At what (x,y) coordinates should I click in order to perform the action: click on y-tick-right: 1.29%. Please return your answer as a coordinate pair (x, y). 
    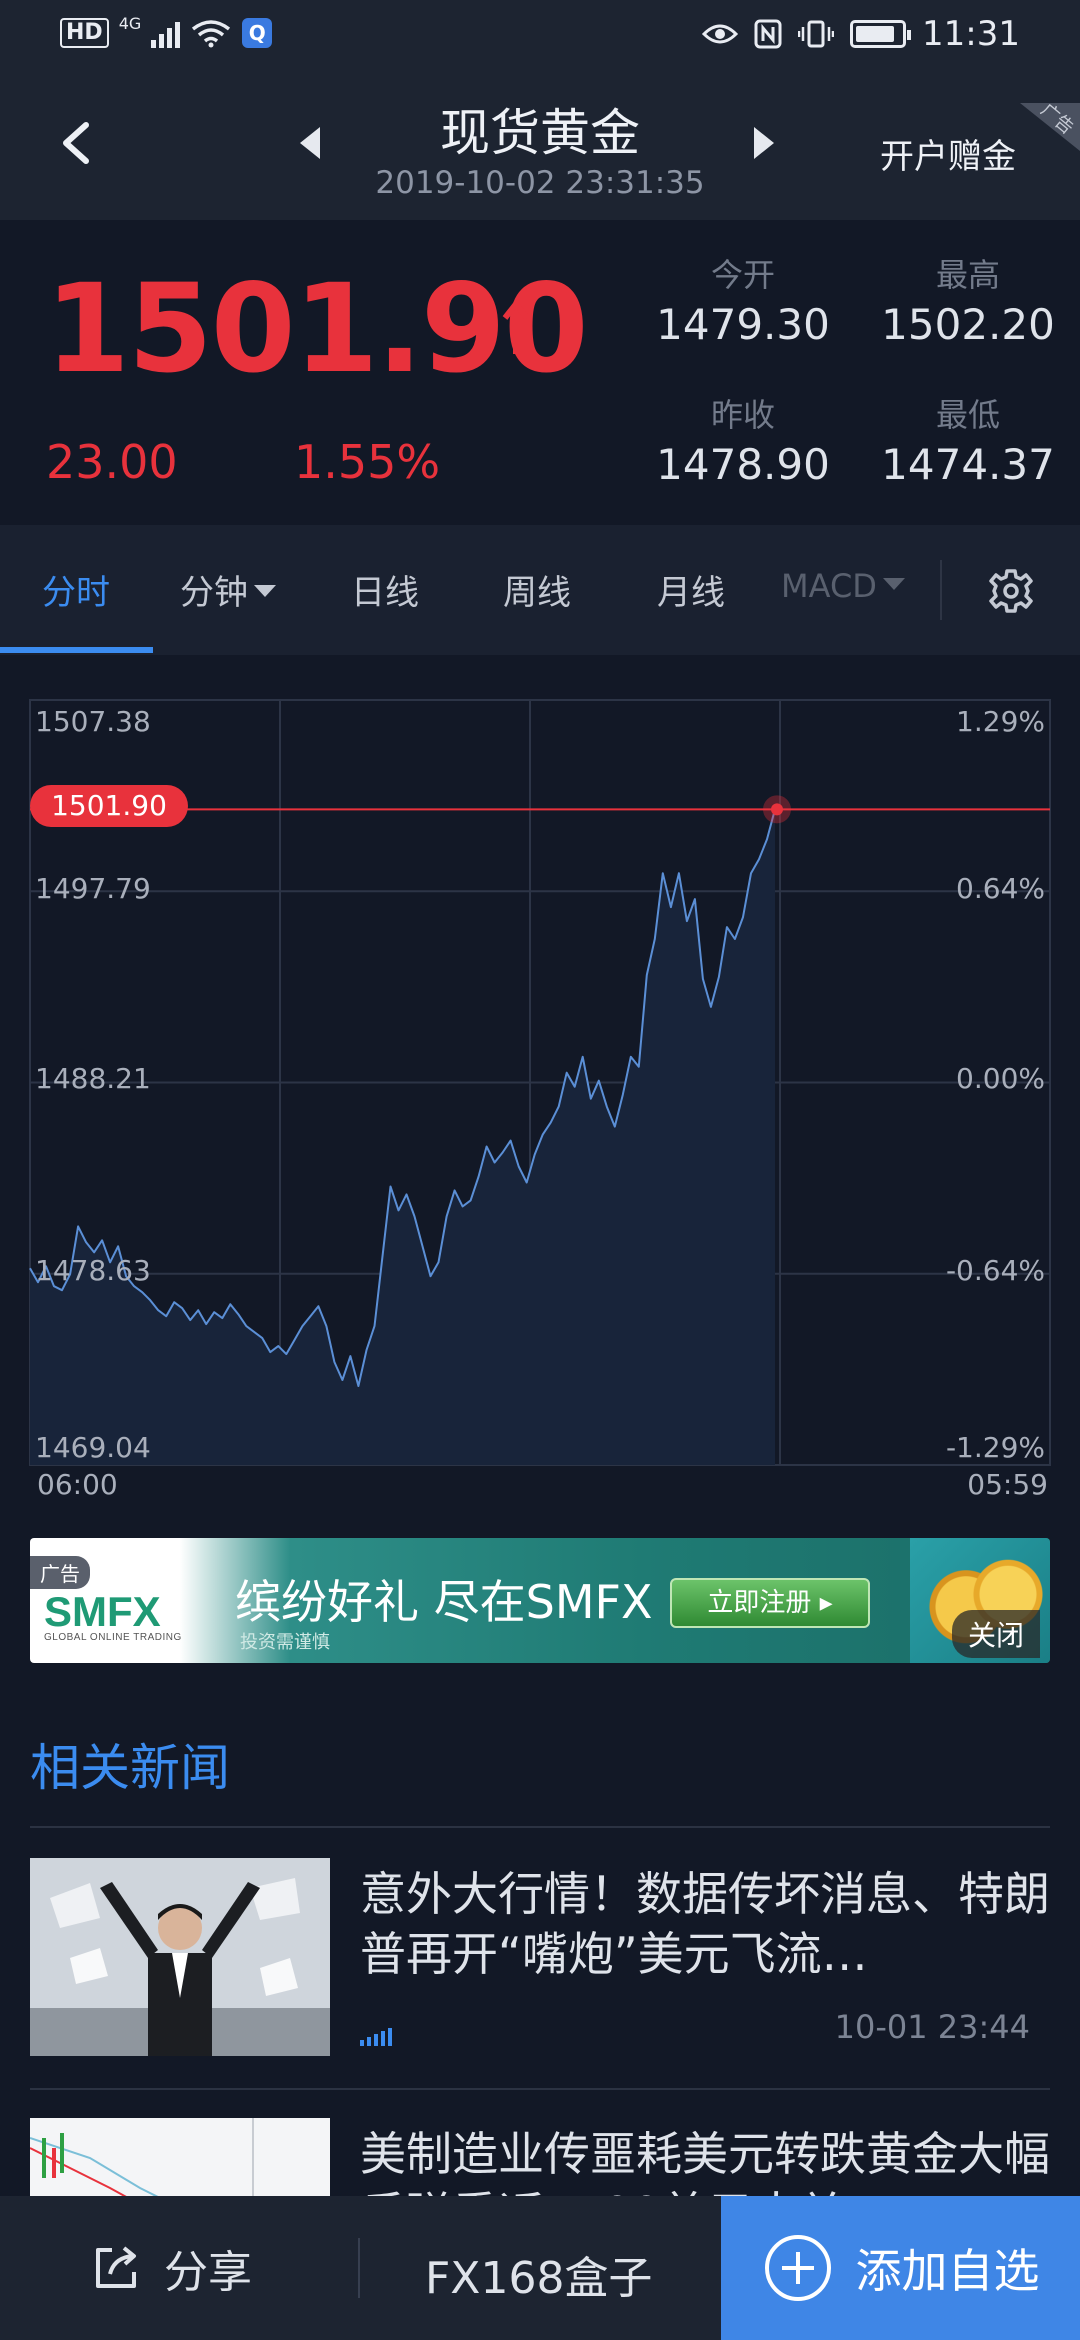
    Looking at the image, I should click on (1000, 721).